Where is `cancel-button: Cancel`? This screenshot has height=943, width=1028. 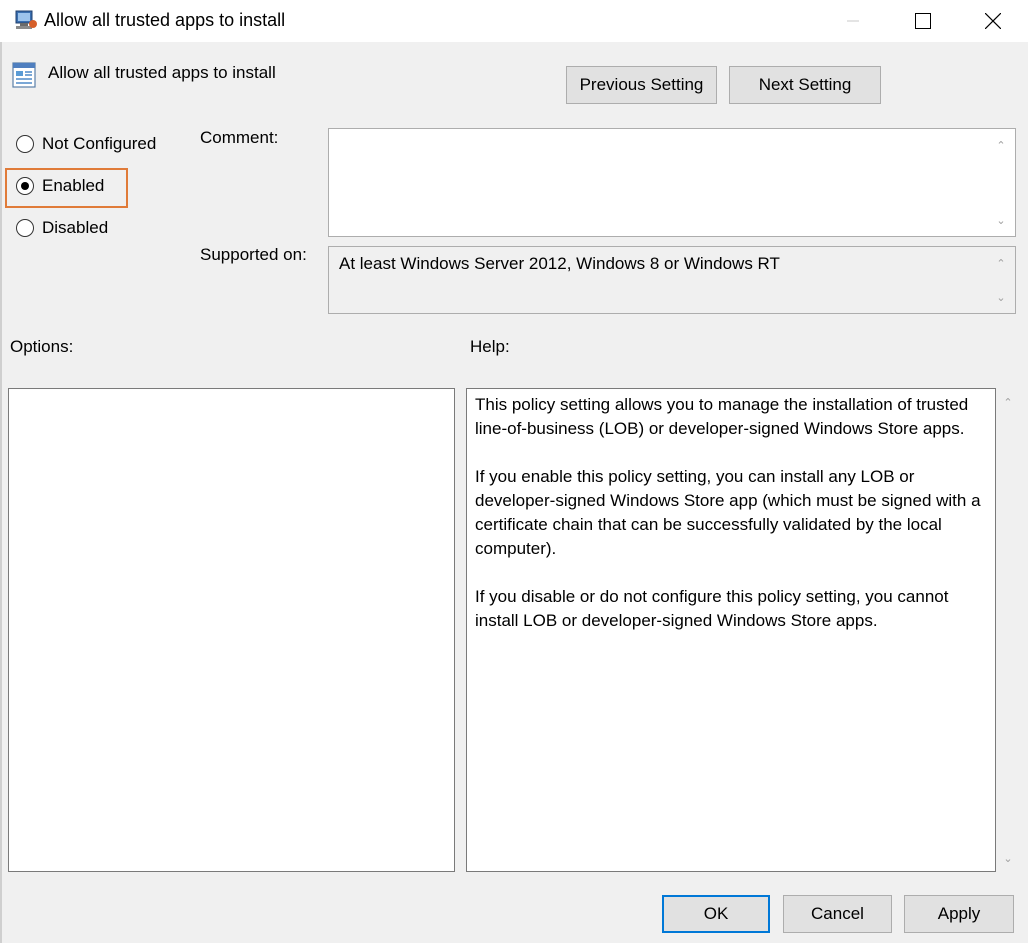 cancel-button: Cancel is located at coordinates (837, 914).